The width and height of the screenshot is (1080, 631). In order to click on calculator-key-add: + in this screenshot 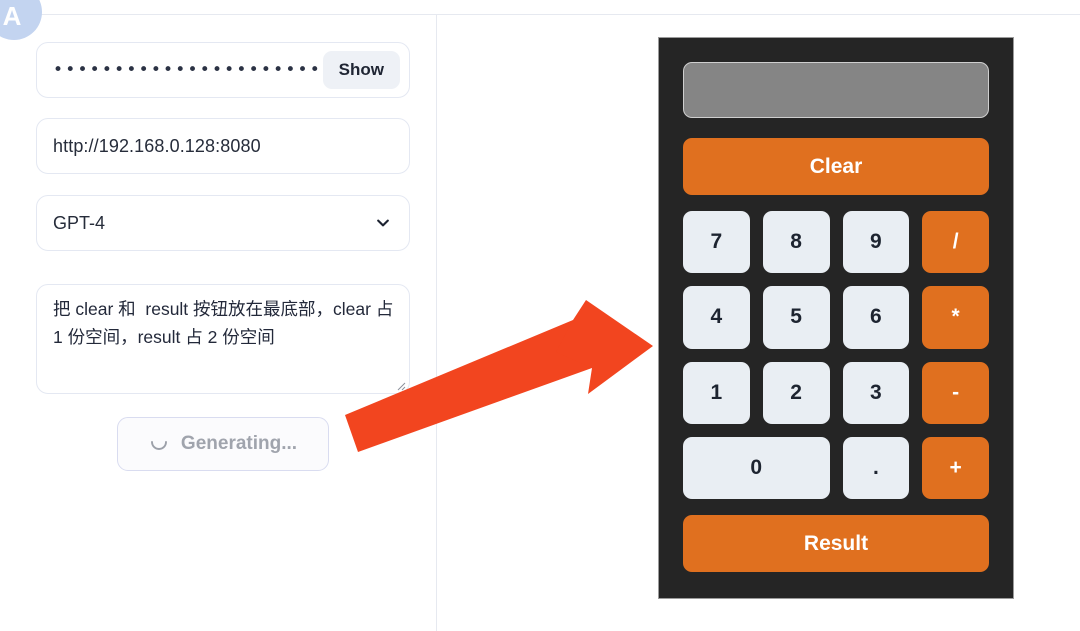, I will do `click(955, 467)`.